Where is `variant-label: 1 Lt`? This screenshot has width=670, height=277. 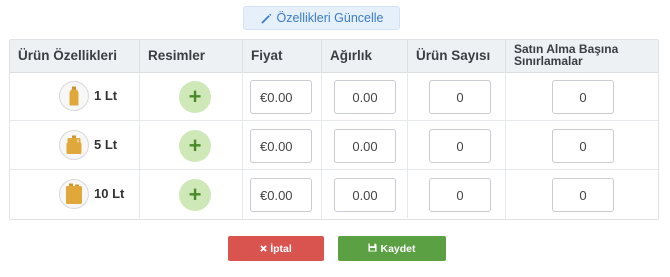
variant-label: 1 Lt is located at coordinates (106, 95).